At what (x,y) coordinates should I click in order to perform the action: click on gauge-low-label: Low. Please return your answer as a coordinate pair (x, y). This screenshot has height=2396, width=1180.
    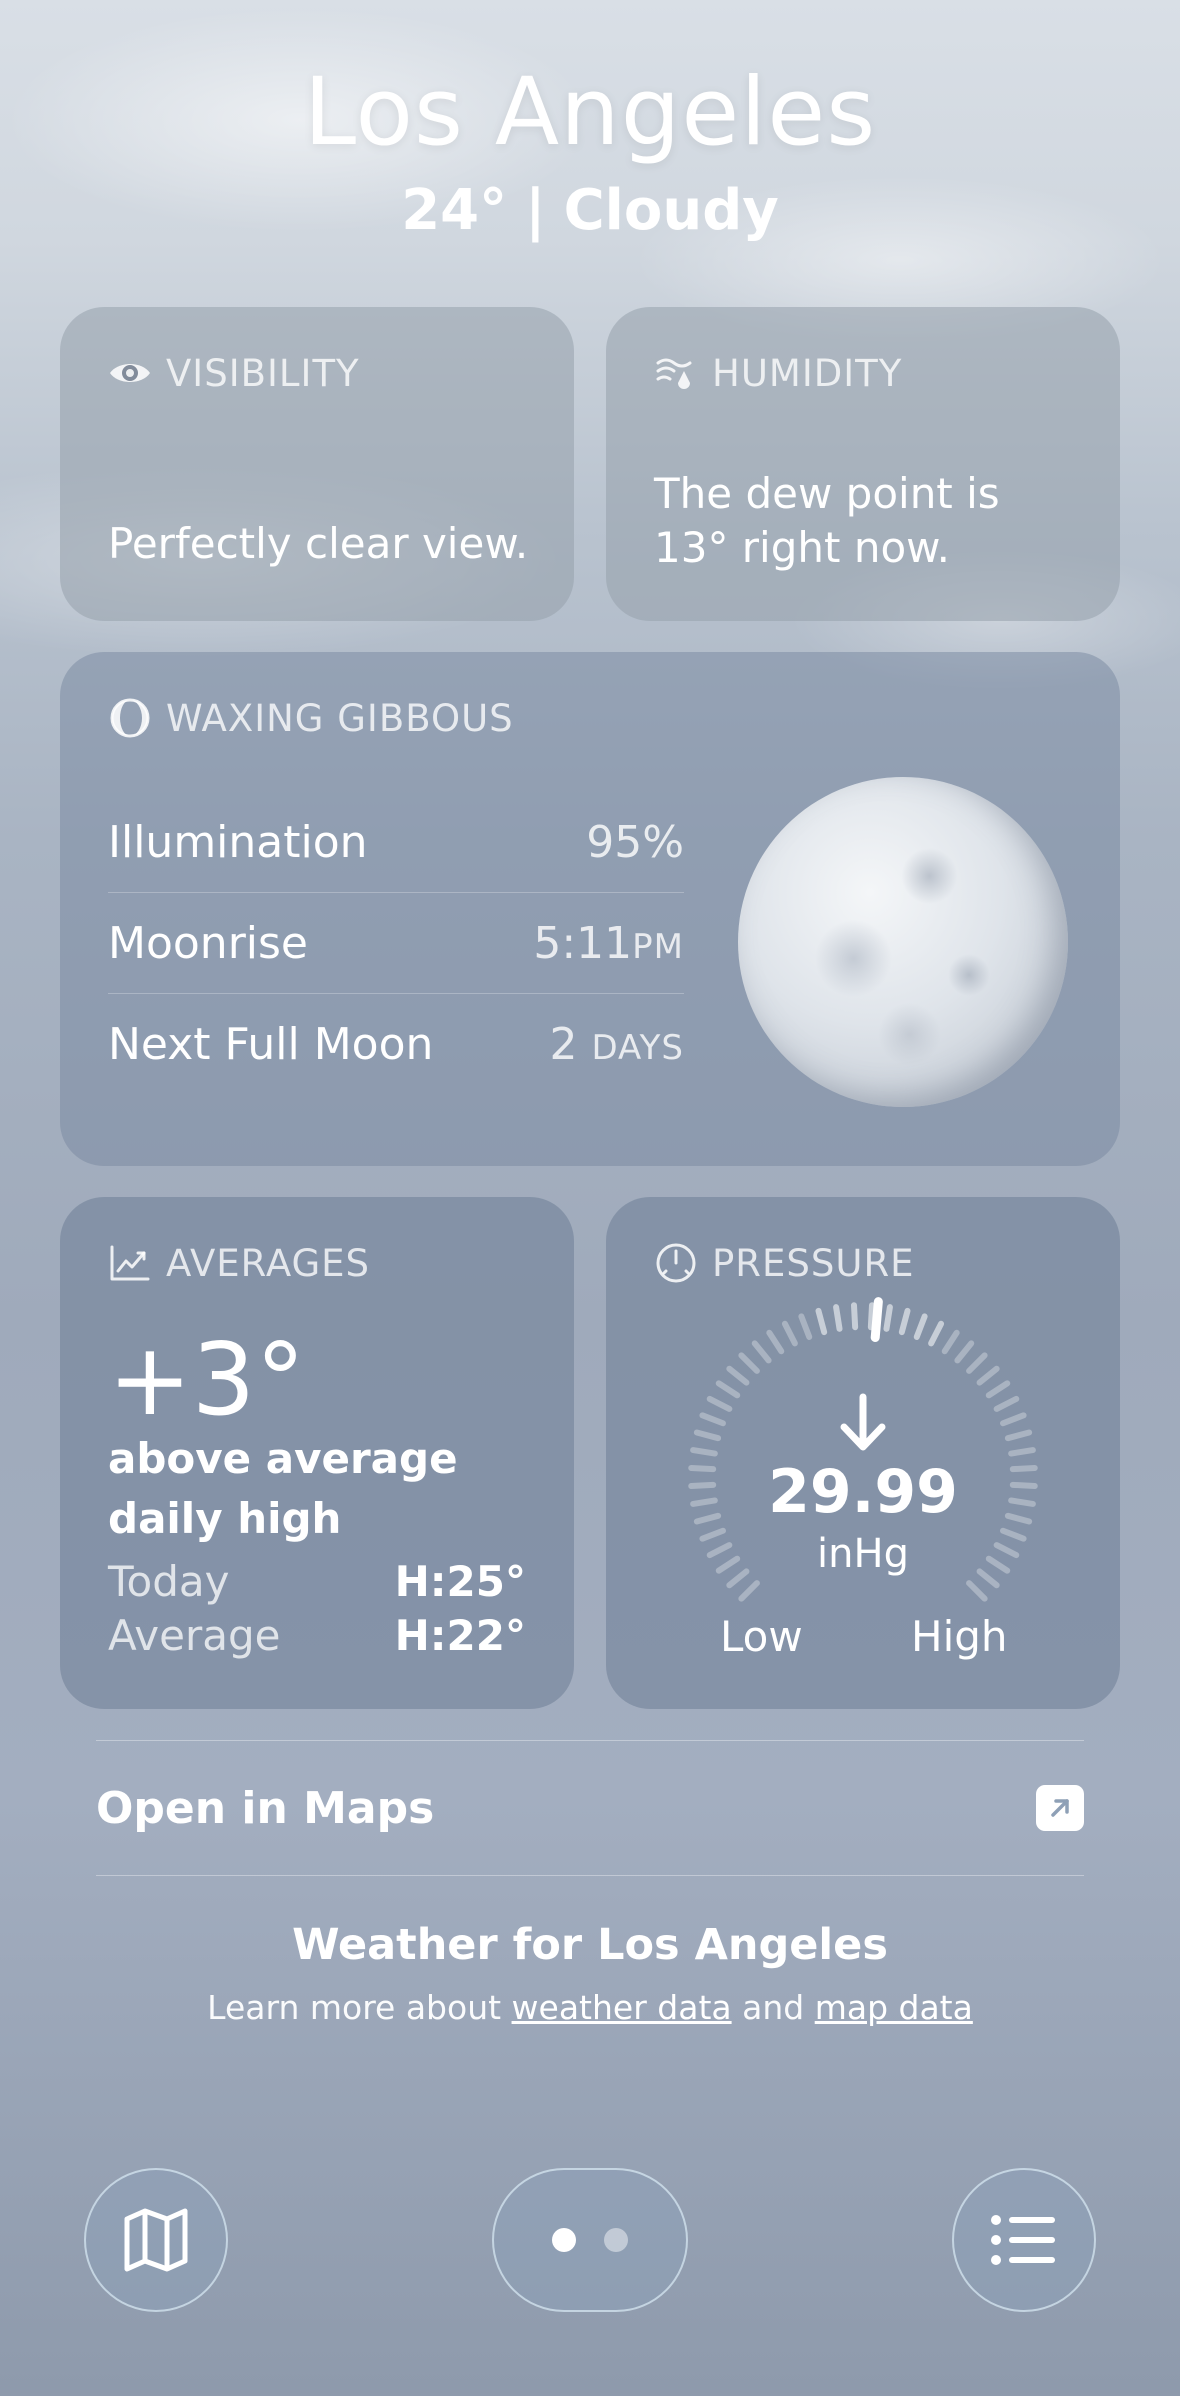
    Looking at the image, I should click on (761, 1636).